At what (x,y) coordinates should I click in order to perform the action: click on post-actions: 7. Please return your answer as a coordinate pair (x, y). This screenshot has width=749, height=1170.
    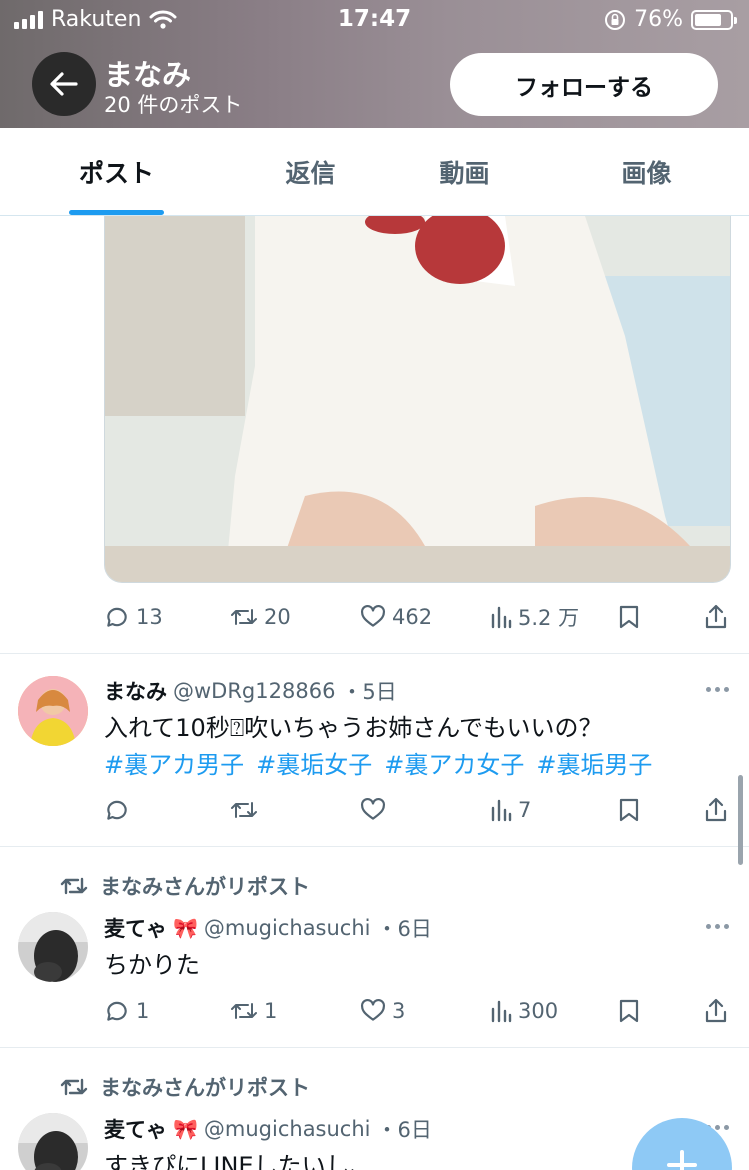
    Looking at the image, I should click on (417, 810).